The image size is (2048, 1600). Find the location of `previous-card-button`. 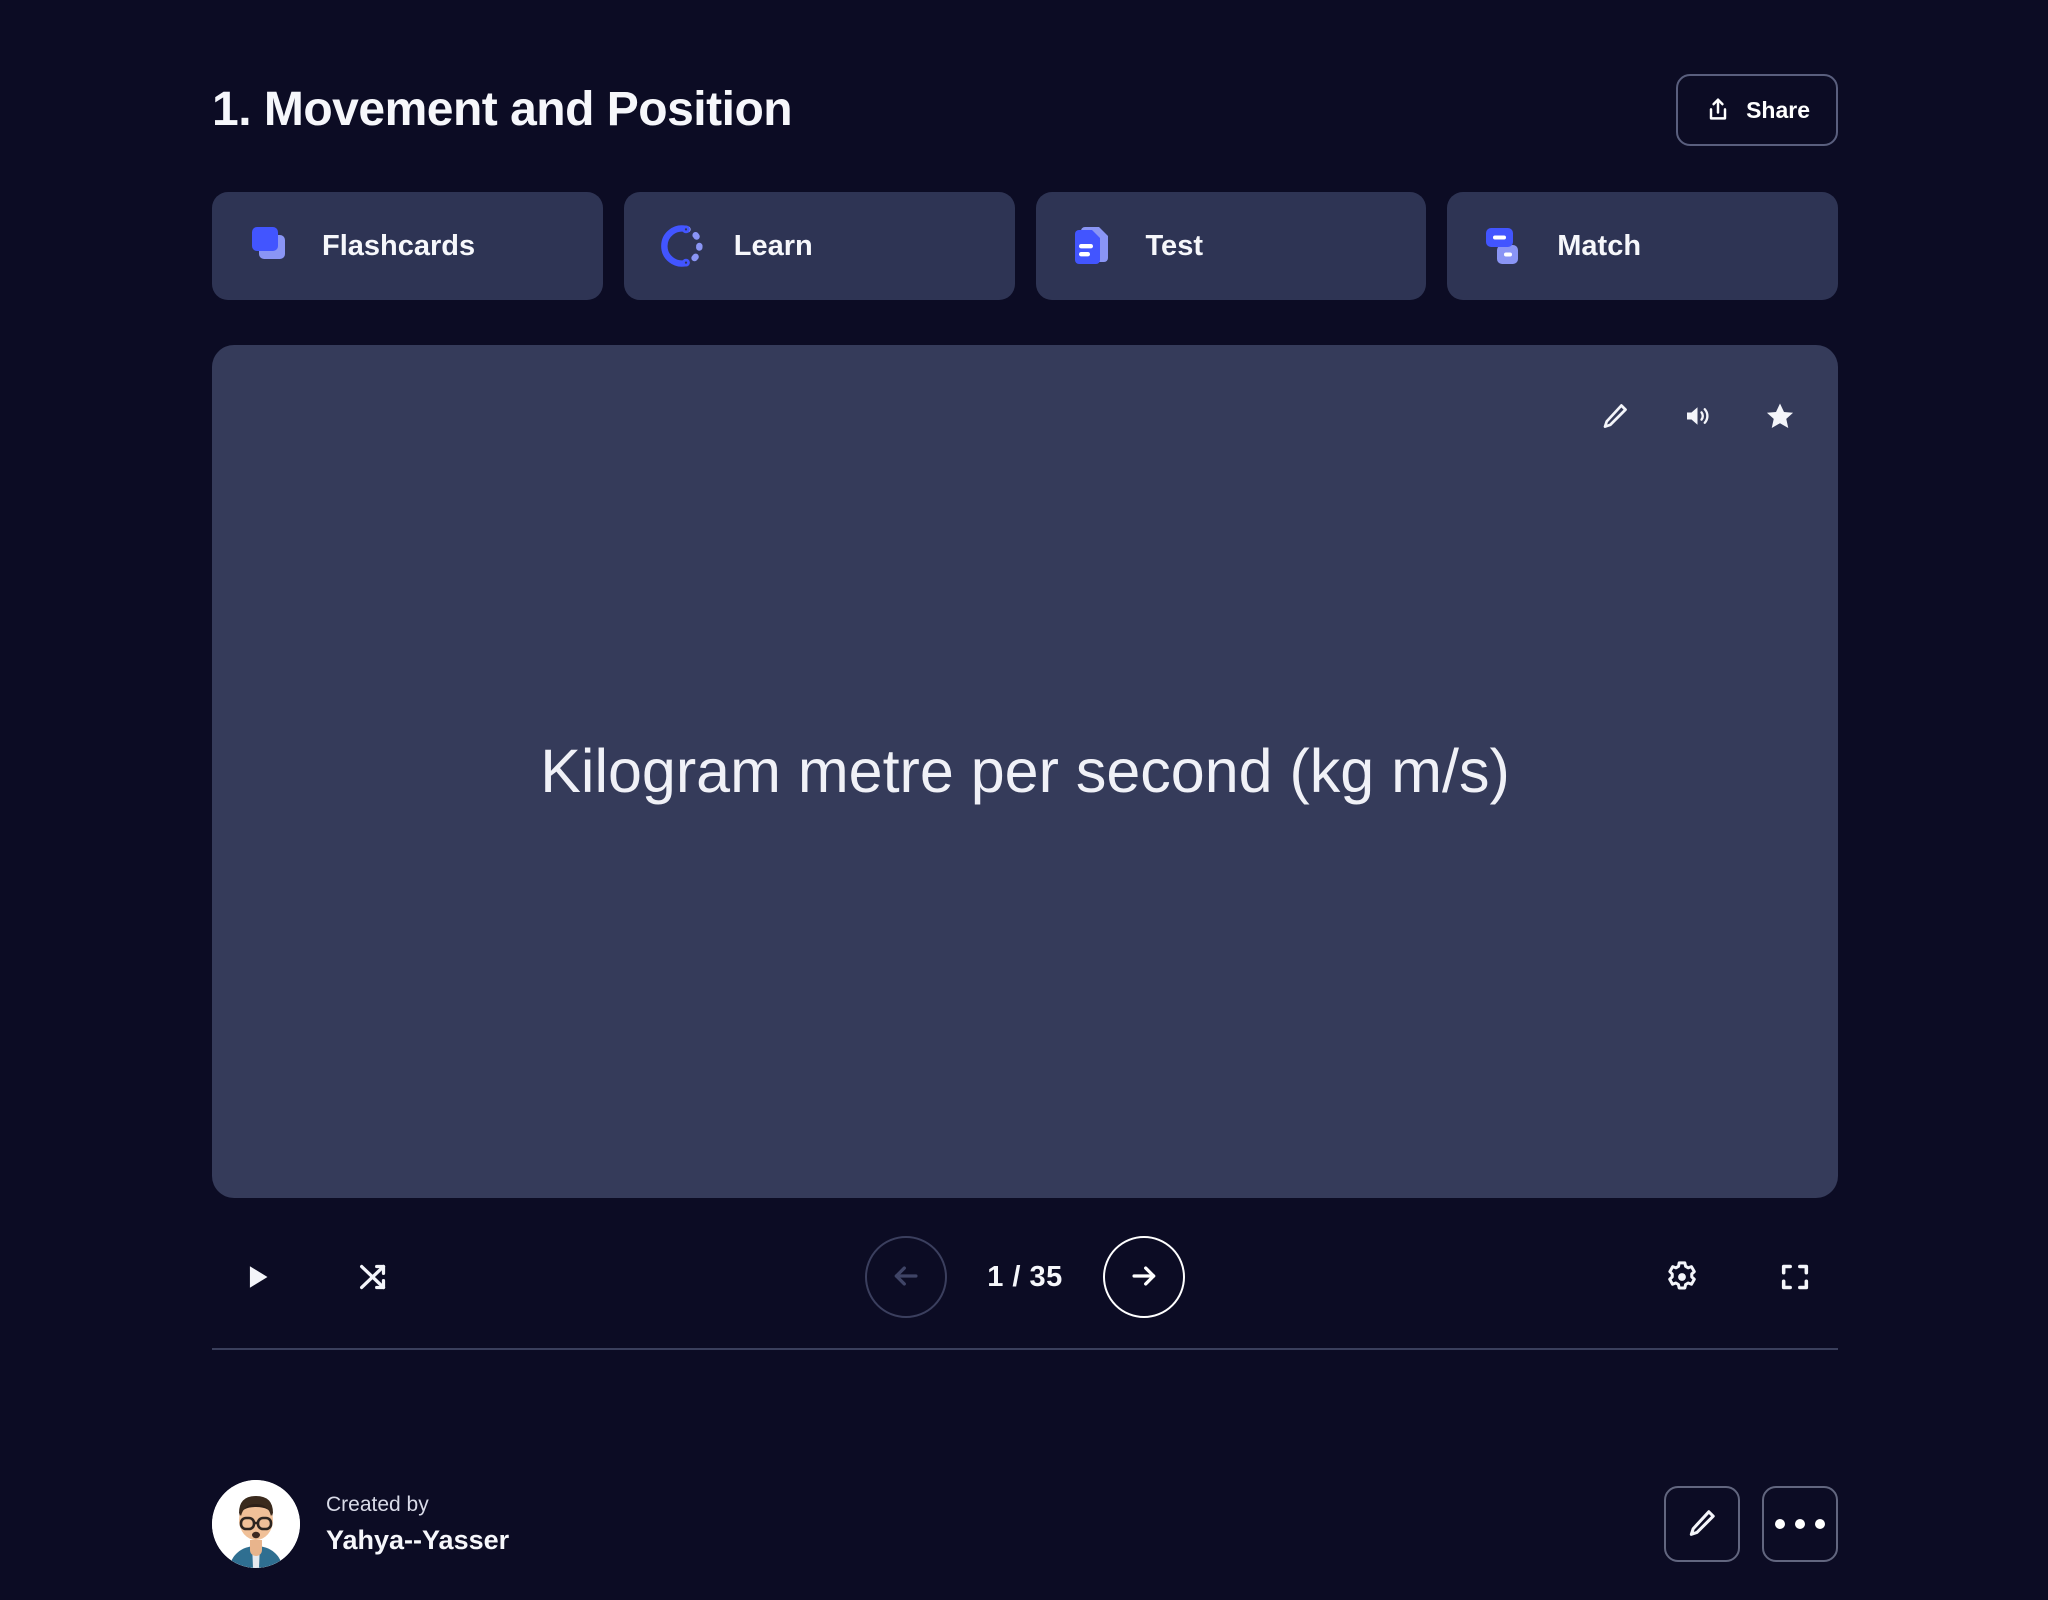

previous-card-button is located at coordinates (906, 1277).